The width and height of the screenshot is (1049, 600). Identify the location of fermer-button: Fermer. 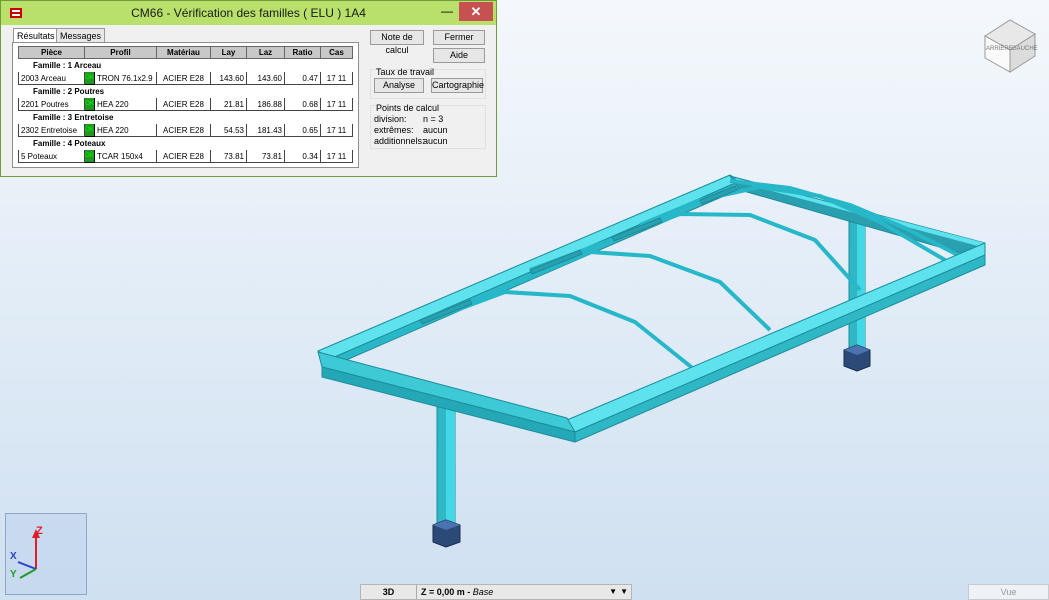
(459, 37).